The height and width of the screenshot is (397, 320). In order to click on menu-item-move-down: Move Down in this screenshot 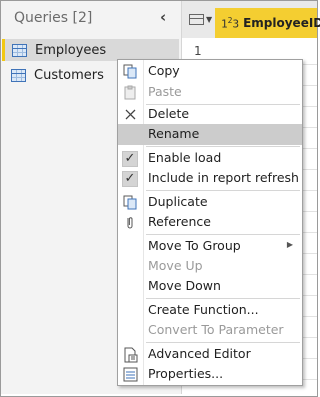, I will do `click(210, 286)`.